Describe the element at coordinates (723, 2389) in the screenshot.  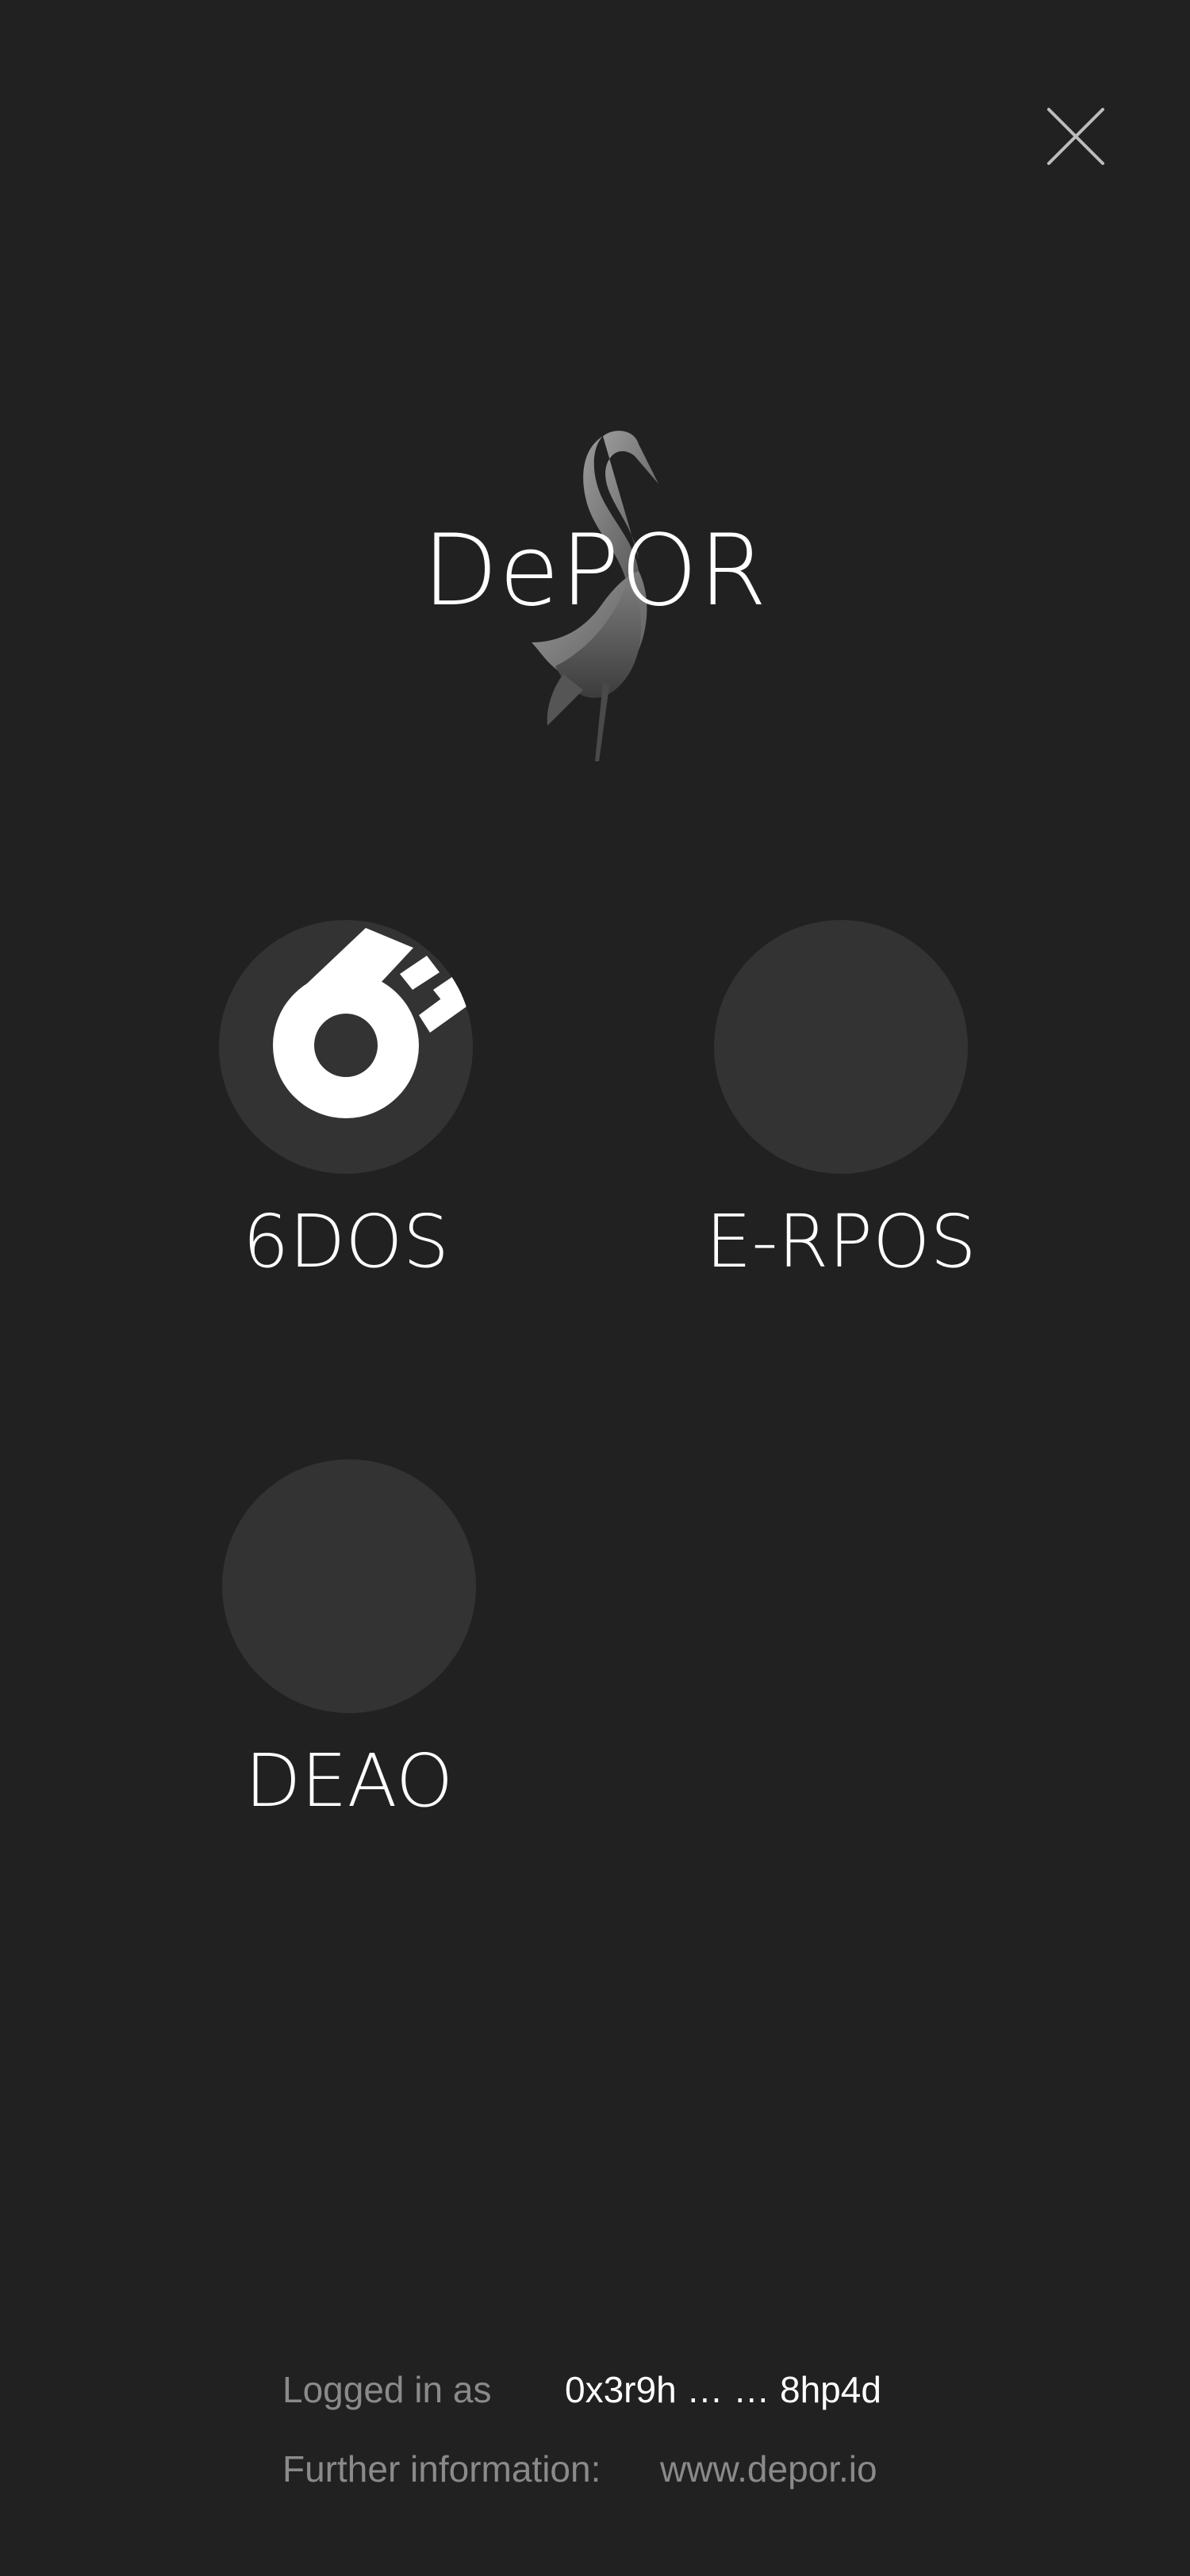
I see `wallet-address: 0x3r9h … … 8hp4d` at that location.